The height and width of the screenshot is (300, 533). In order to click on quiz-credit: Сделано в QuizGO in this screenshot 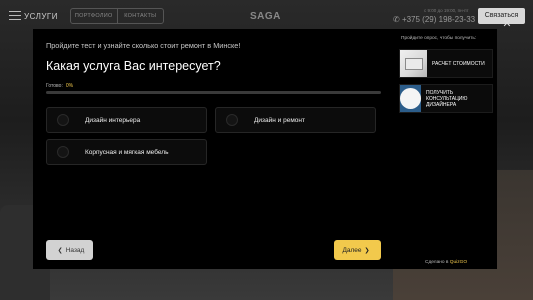, I will do `click(446, 262)`.